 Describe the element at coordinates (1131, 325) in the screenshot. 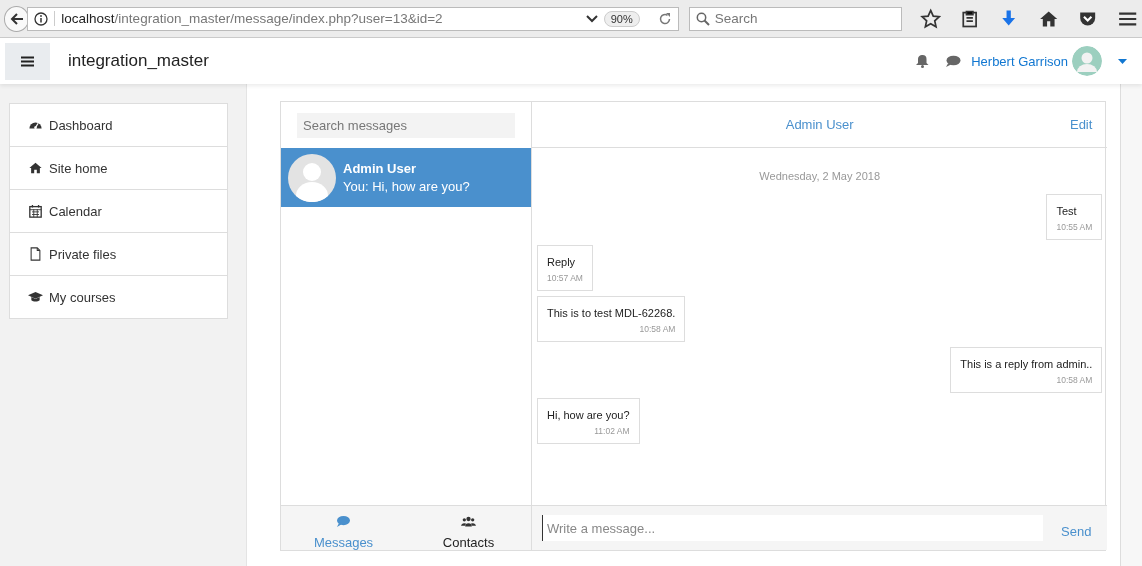

I see `scrollbar` at that location.